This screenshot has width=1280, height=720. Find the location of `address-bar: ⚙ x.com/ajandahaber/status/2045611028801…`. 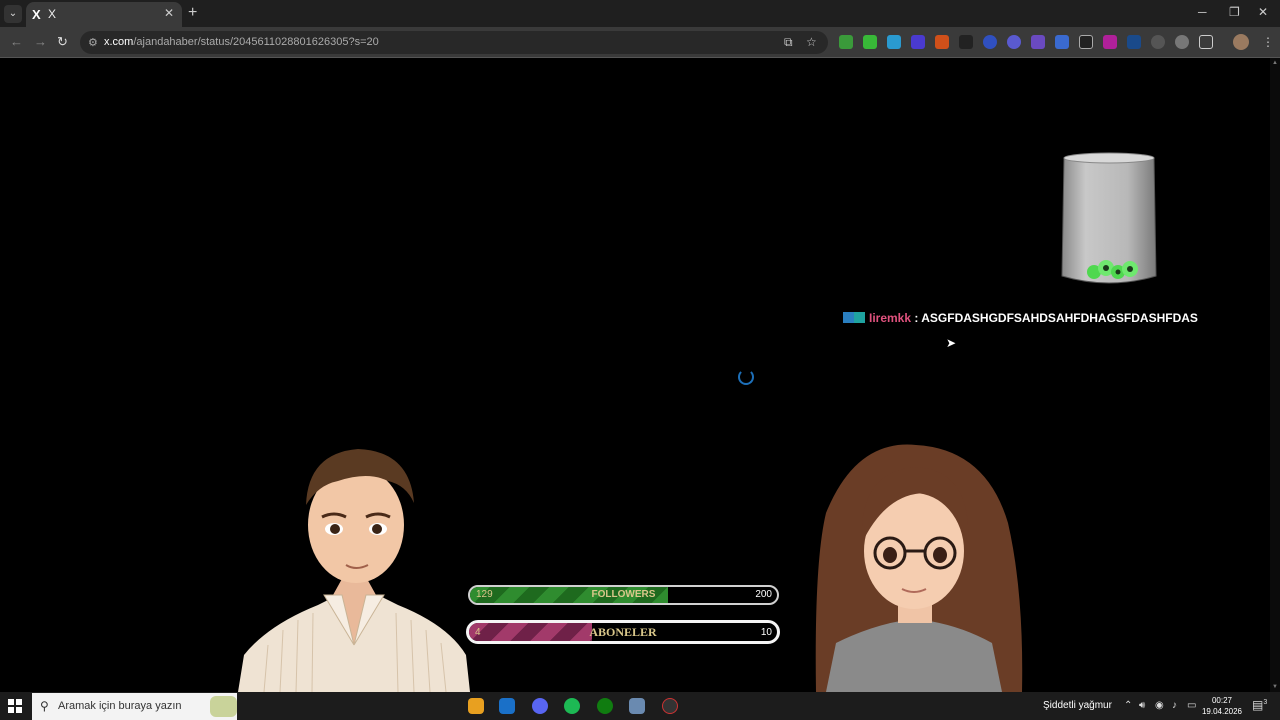

address-bar: ⚙ x.com/ajandahaber/status/2045611028801… is located at coordinates (454, 42).